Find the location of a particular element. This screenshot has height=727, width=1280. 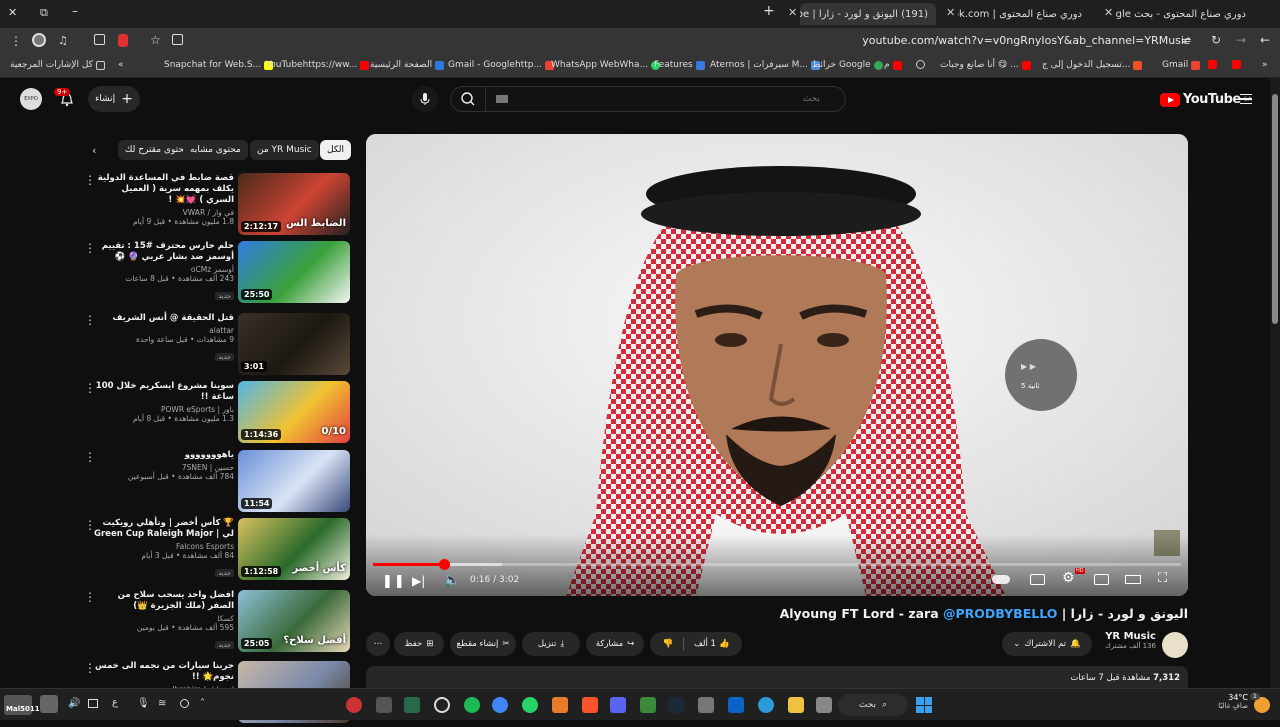

spotify-icon is located at coordinates (472, 705).